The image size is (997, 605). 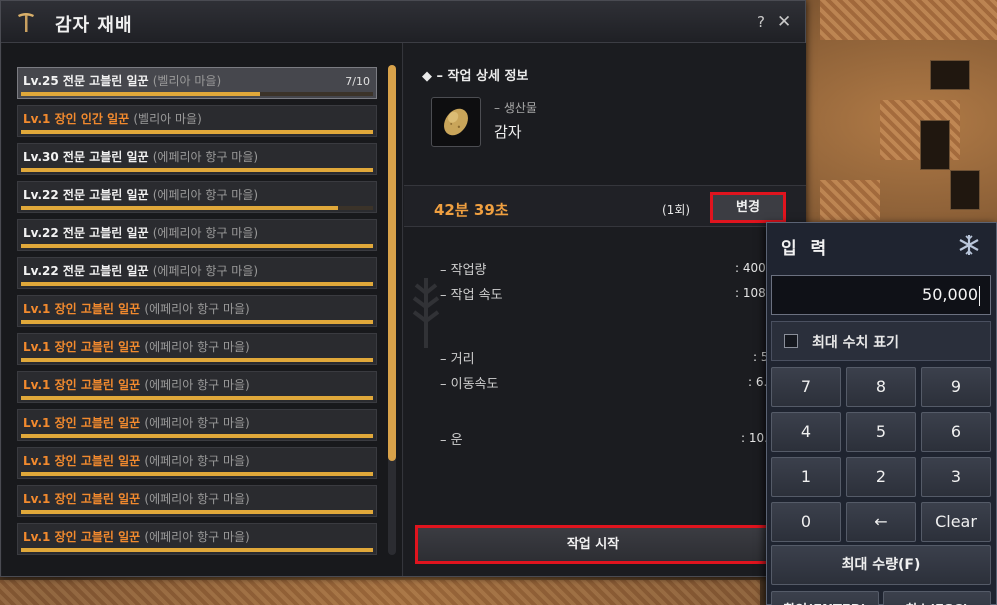 I want to click on text-caret, so click(x=979, y=295).